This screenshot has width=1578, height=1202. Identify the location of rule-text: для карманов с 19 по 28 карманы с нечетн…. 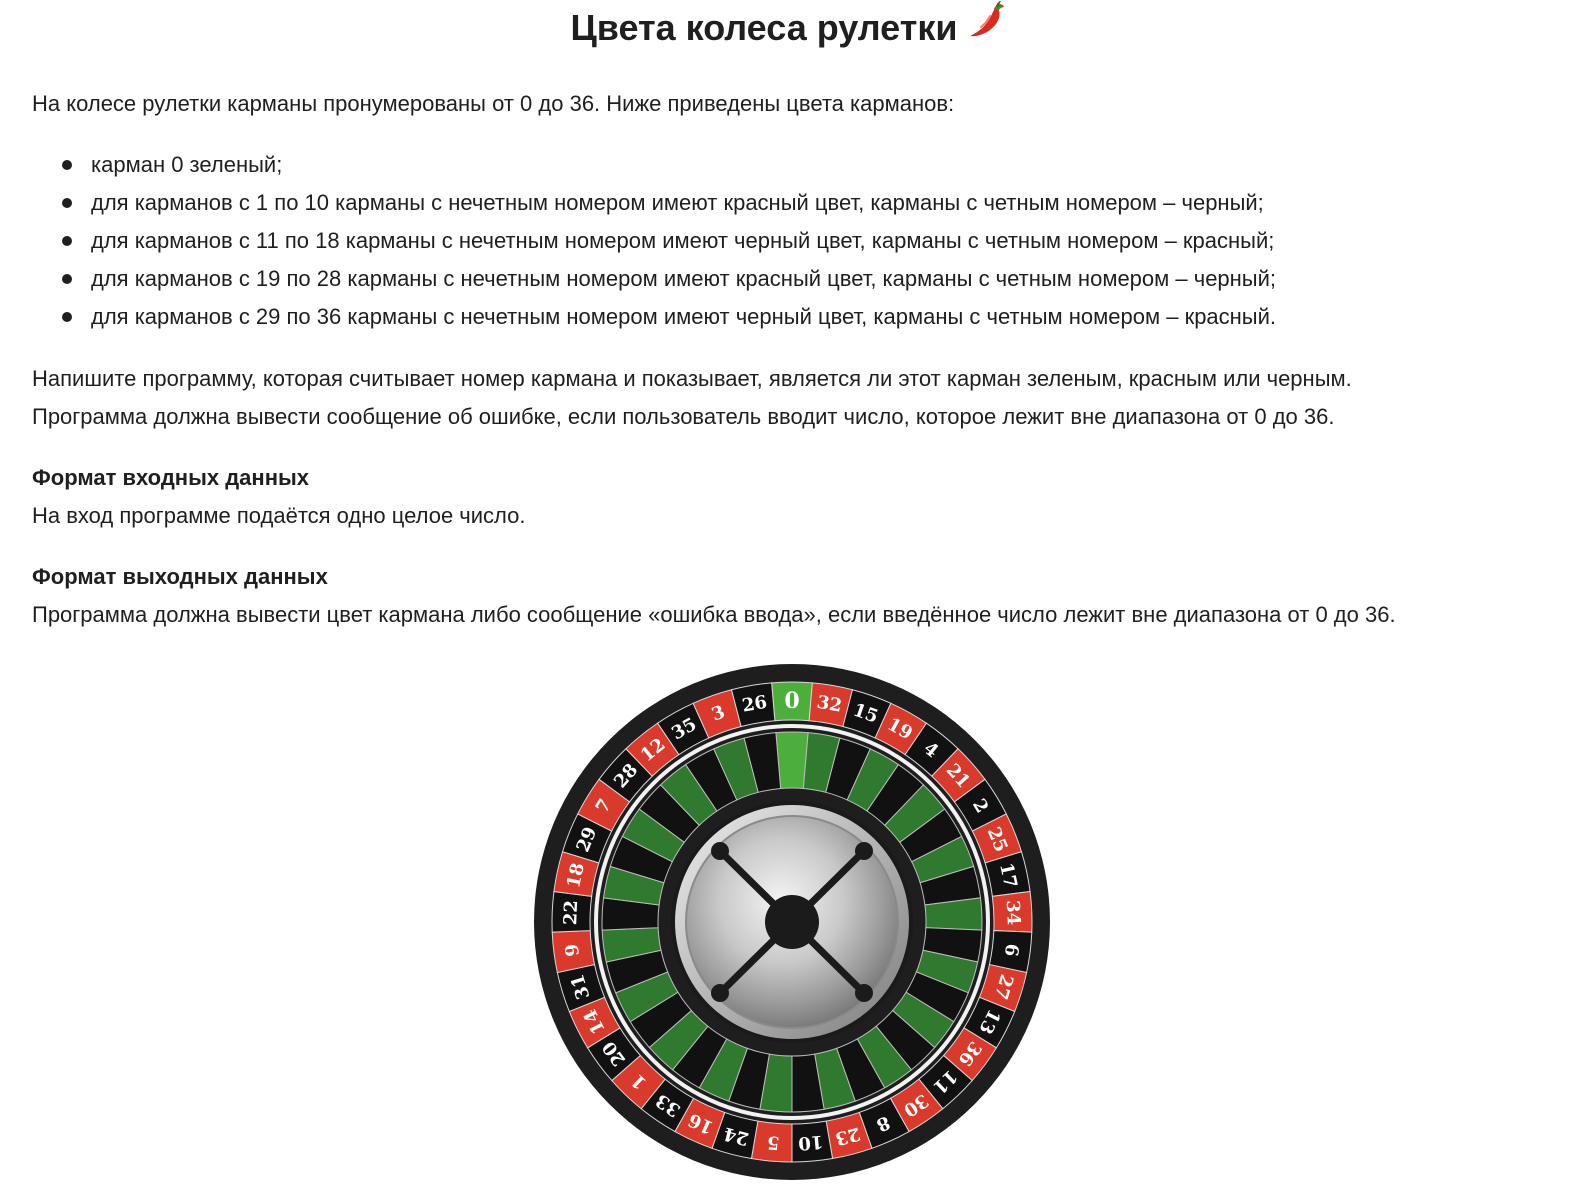
(684, 278).